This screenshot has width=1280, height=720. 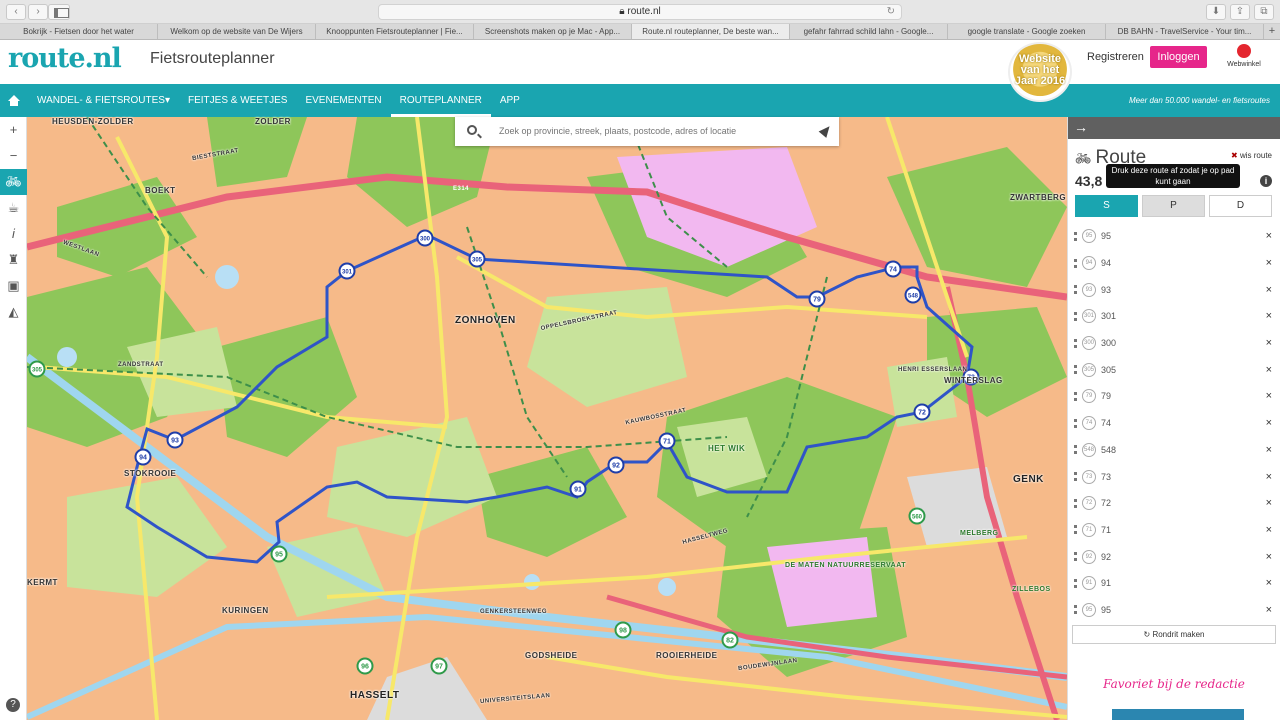 I want to click on node-marker: 300, so click(x=425, y=238).